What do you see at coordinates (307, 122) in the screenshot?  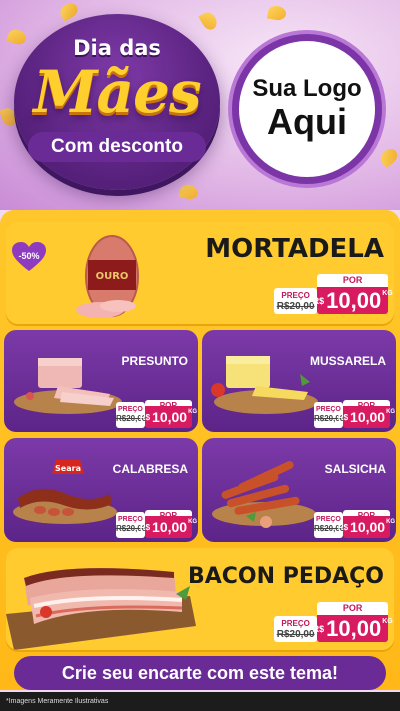 I see `logo-line2: Aqui` at bounding box center [307, 122].